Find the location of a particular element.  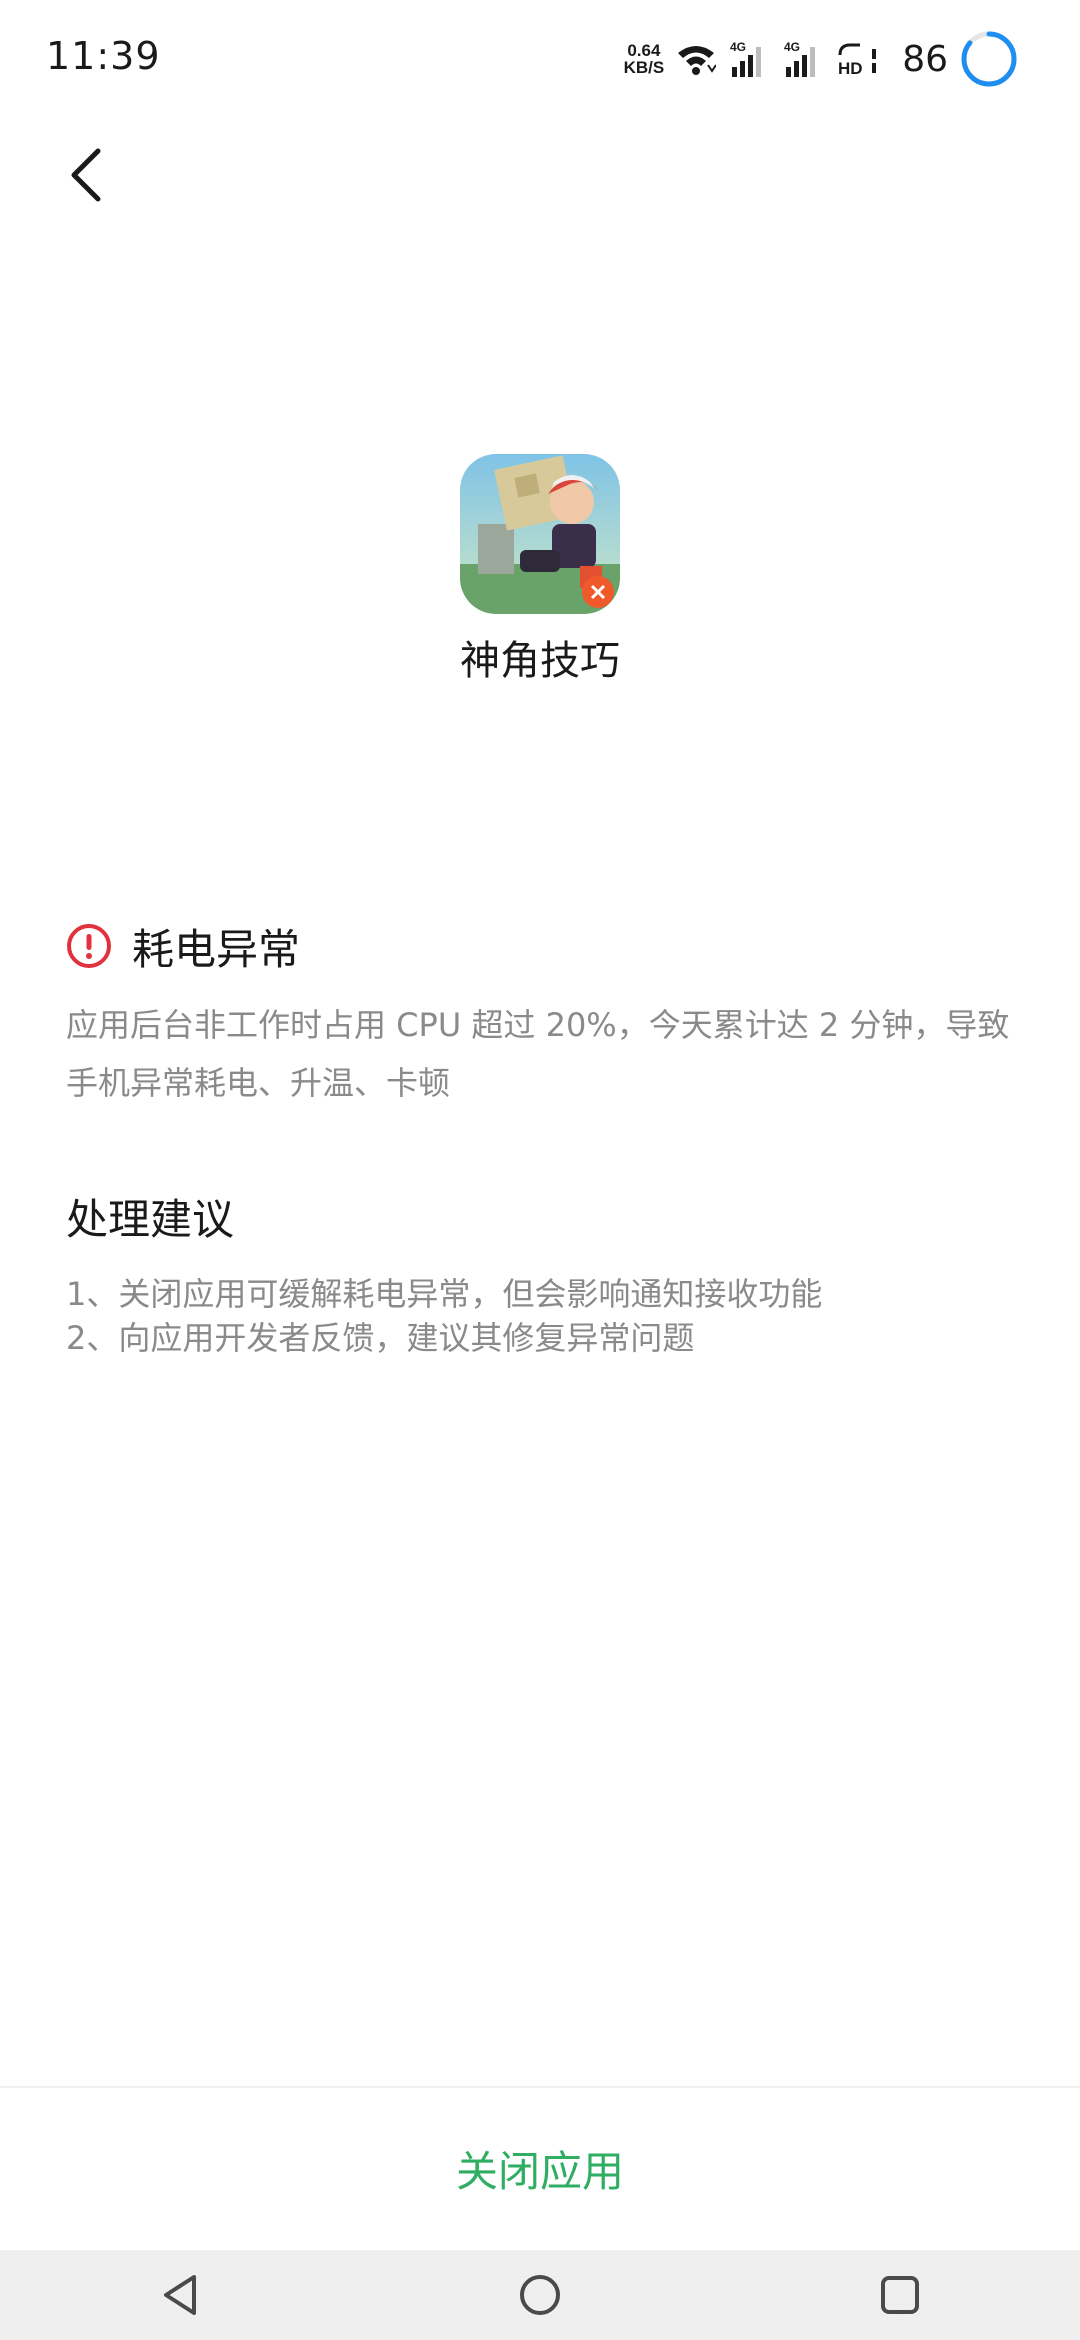

signal-4g-icon: 4G is located at coordinates (746, 58).